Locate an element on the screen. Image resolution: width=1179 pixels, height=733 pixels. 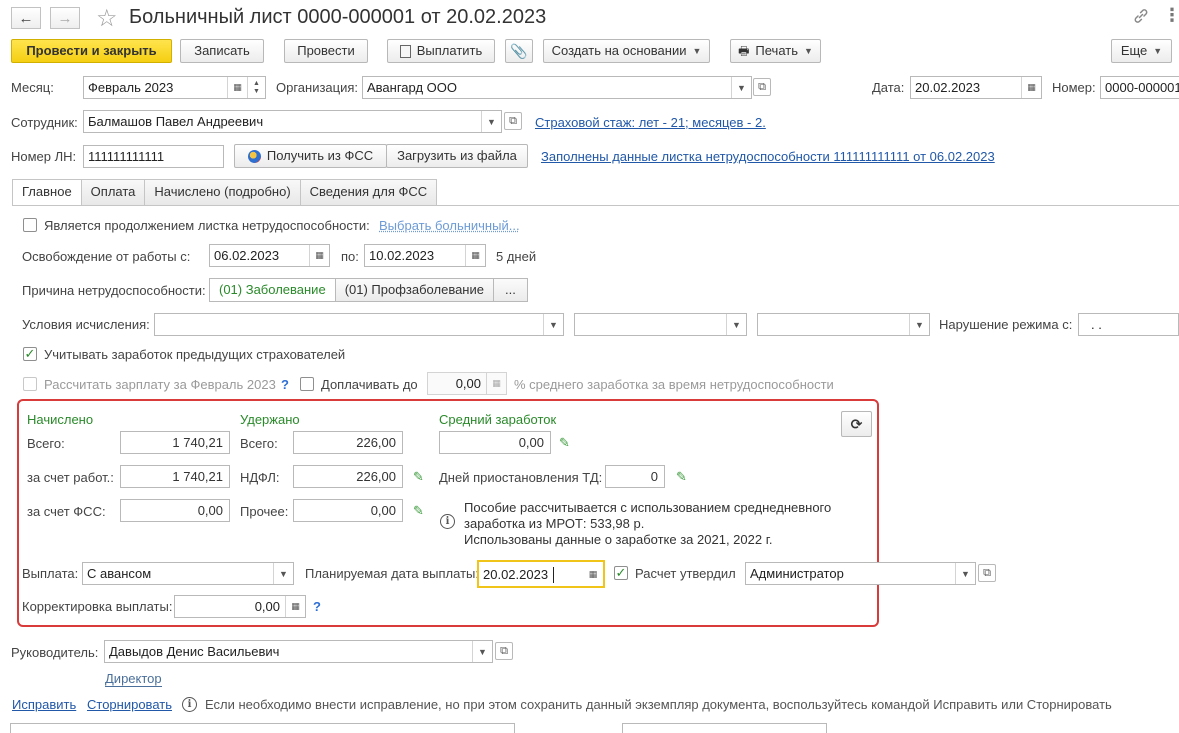
load-from-file-button: Загрузить из файла is located at coordinates (457, 156).